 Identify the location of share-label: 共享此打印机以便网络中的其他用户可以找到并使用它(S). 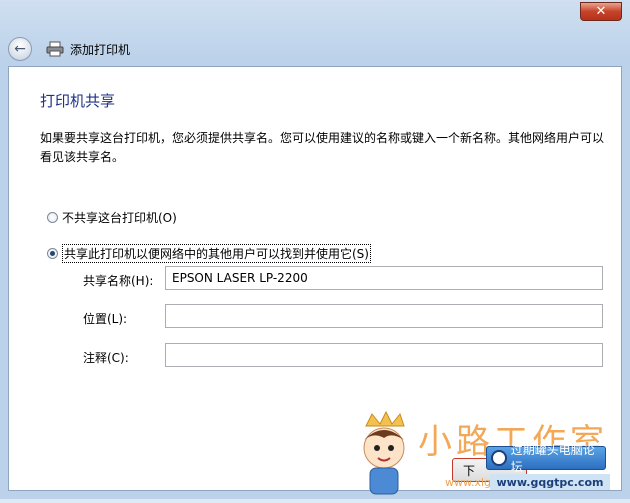
(216, 253).